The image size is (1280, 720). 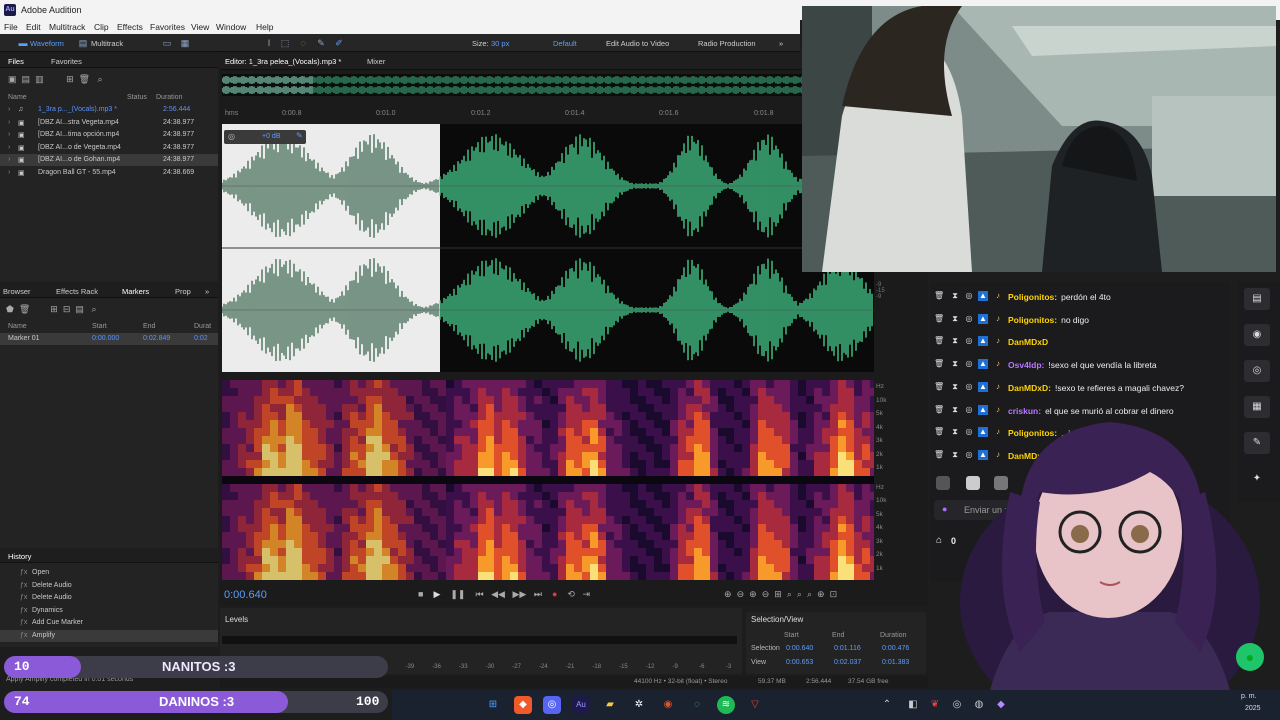 What do you see at coordinates (753, 594) in the screenshot?
I see `zoom-in-time-icon: ⊕` at bounding box center [753, 594].